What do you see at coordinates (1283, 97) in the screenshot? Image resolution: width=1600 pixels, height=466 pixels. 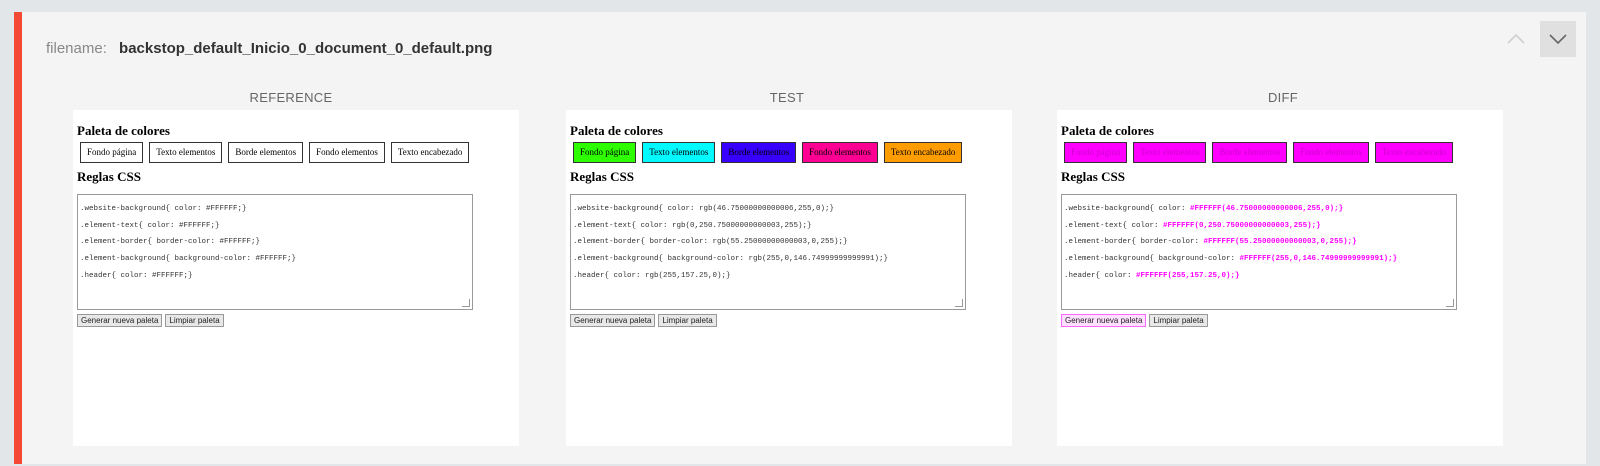 I see `column-title-diff: DIFF` at bounding box center [1283, 97].